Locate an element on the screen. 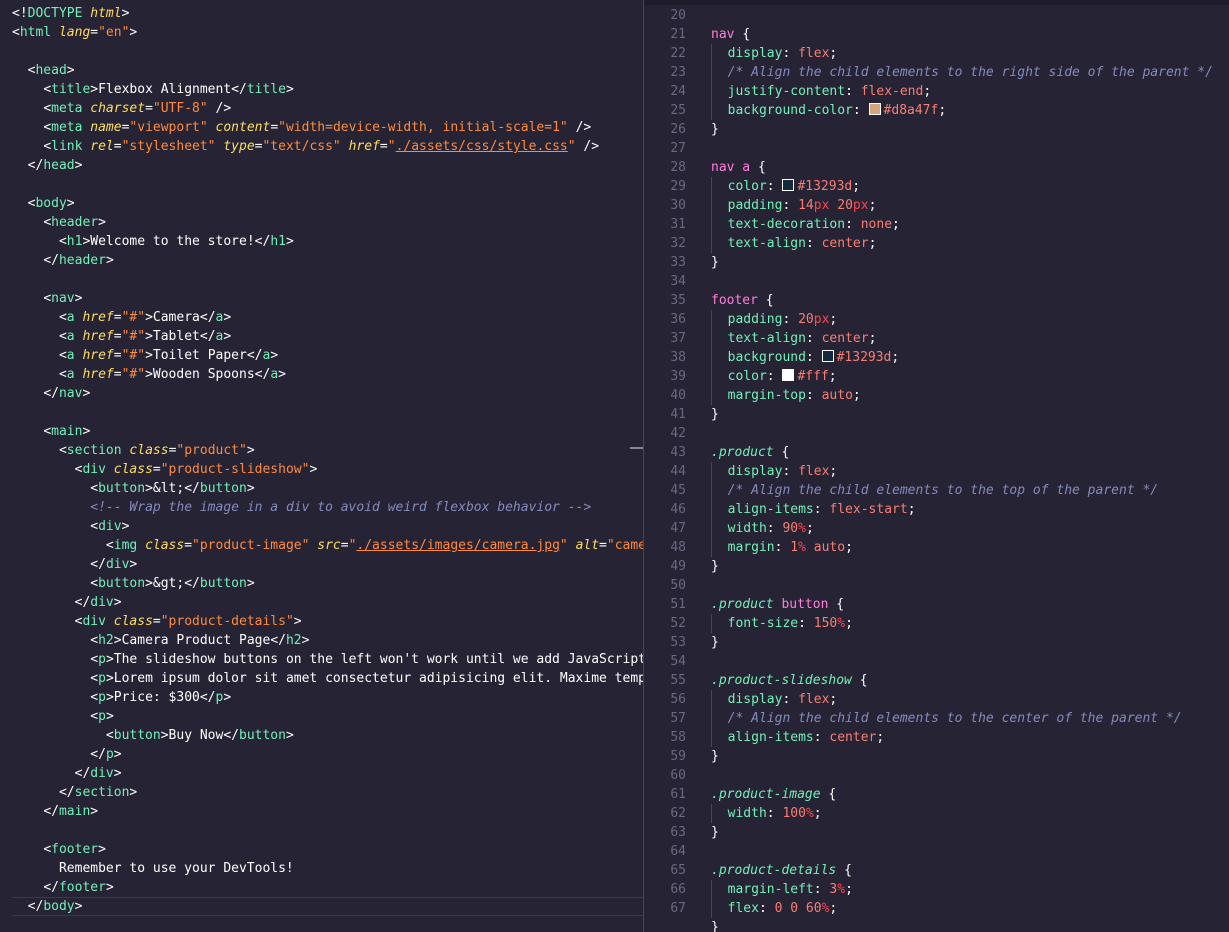 The height and width of the screenshot is (932, 1229). code-line: <h2>Camera Product Page</h2> is located at coordinates (327, 640).